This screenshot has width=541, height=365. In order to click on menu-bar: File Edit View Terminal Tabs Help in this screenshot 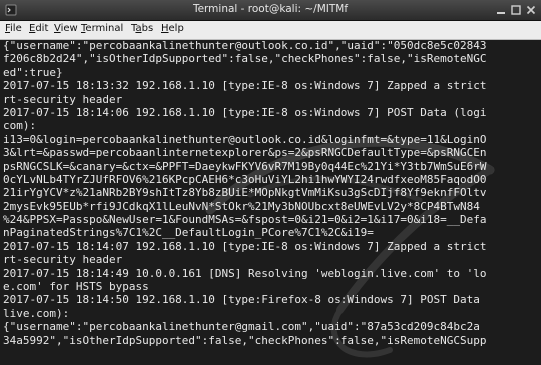, I will do `click(270, 30)`.